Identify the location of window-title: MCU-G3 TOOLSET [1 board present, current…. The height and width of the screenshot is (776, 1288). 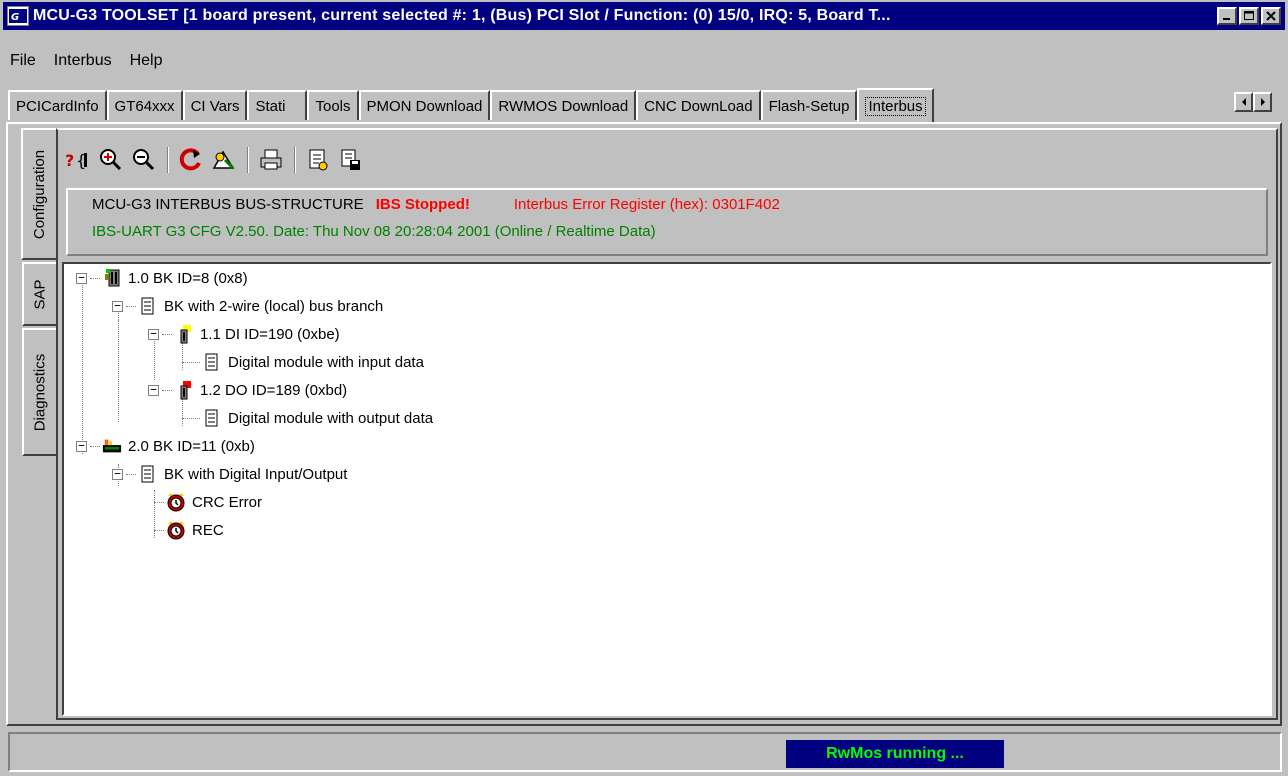
(462, 15).